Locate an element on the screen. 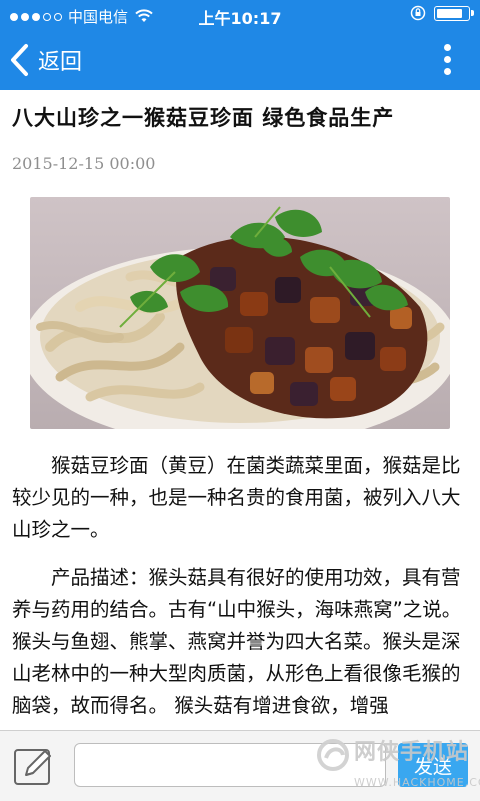 The width and height of the screenshot is (480, 801). compose-icon is located at coordinates (32, 767).